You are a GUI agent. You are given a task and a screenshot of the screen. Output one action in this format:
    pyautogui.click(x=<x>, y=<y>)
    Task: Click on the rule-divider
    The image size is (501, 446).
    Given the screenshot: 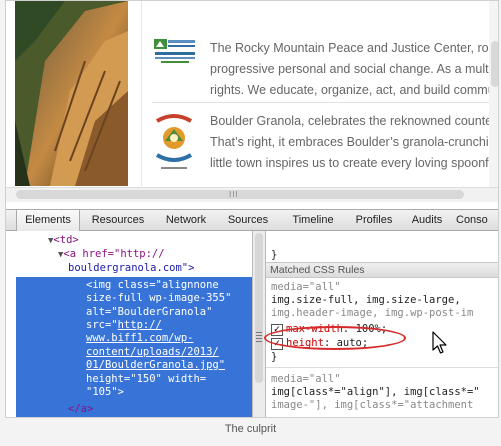 What is the action you would take?
    pyautogui.click(x=382, y=367)
    